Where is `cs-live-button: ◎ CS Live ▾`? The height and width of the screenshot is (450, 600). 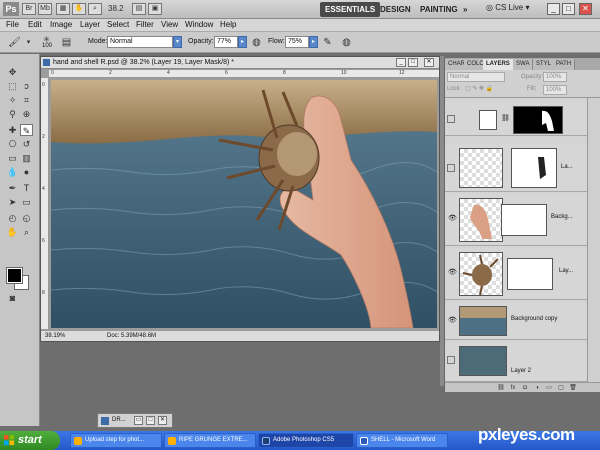
cs-live-button: ◎ CS Live ▾ is located at coordinates (507, 7).